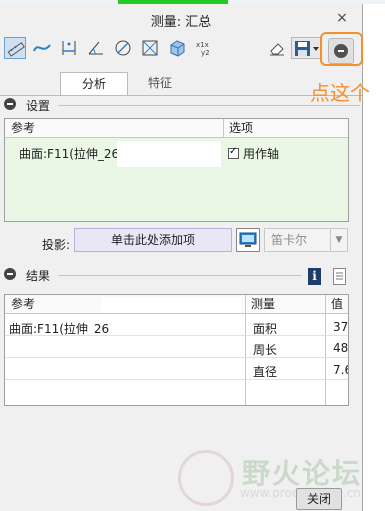 The width and height of the screenshot is (385, 511). What do you see at coordinates (261, 154) in the screenshot?
I see `use-as-axis-label: 用作轴` at bounding box center [261, 154].